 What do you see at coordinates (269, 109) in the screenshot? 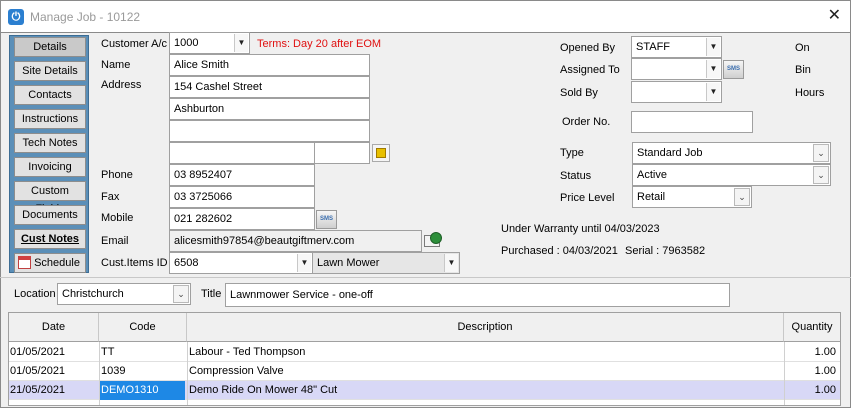
I see `address-line2-field: Ashburton` at bounding box center [269, 109].